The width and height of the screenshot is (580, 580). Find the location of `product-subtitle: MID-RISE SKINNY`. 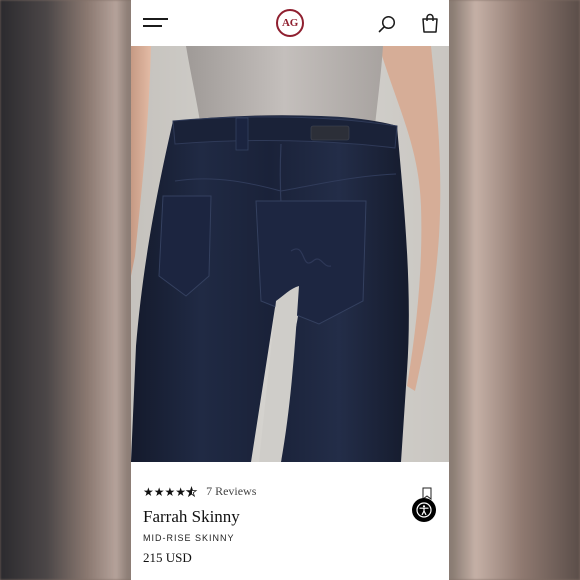

product-subtitle: MID-RISE SKINNY is located at coordinates (189, 538).